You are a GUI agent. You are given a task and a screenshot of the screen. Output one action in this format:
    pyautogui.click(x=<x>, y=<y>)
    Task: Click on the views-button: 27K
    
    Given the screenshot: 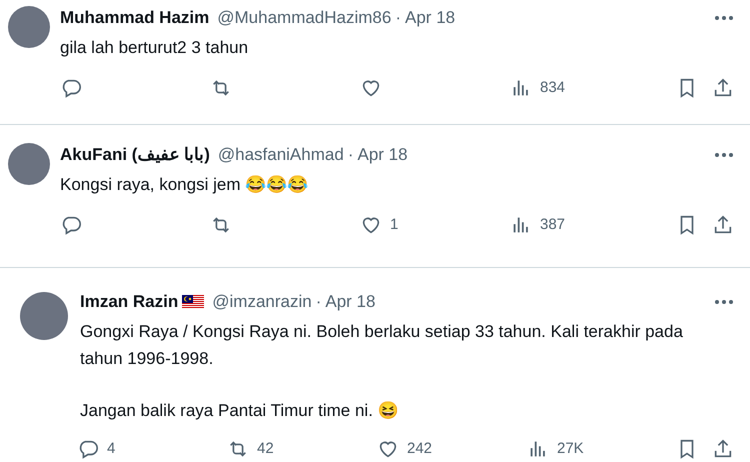 What is the action you would take?
    pyautogui.click(x=562, y=449)
    